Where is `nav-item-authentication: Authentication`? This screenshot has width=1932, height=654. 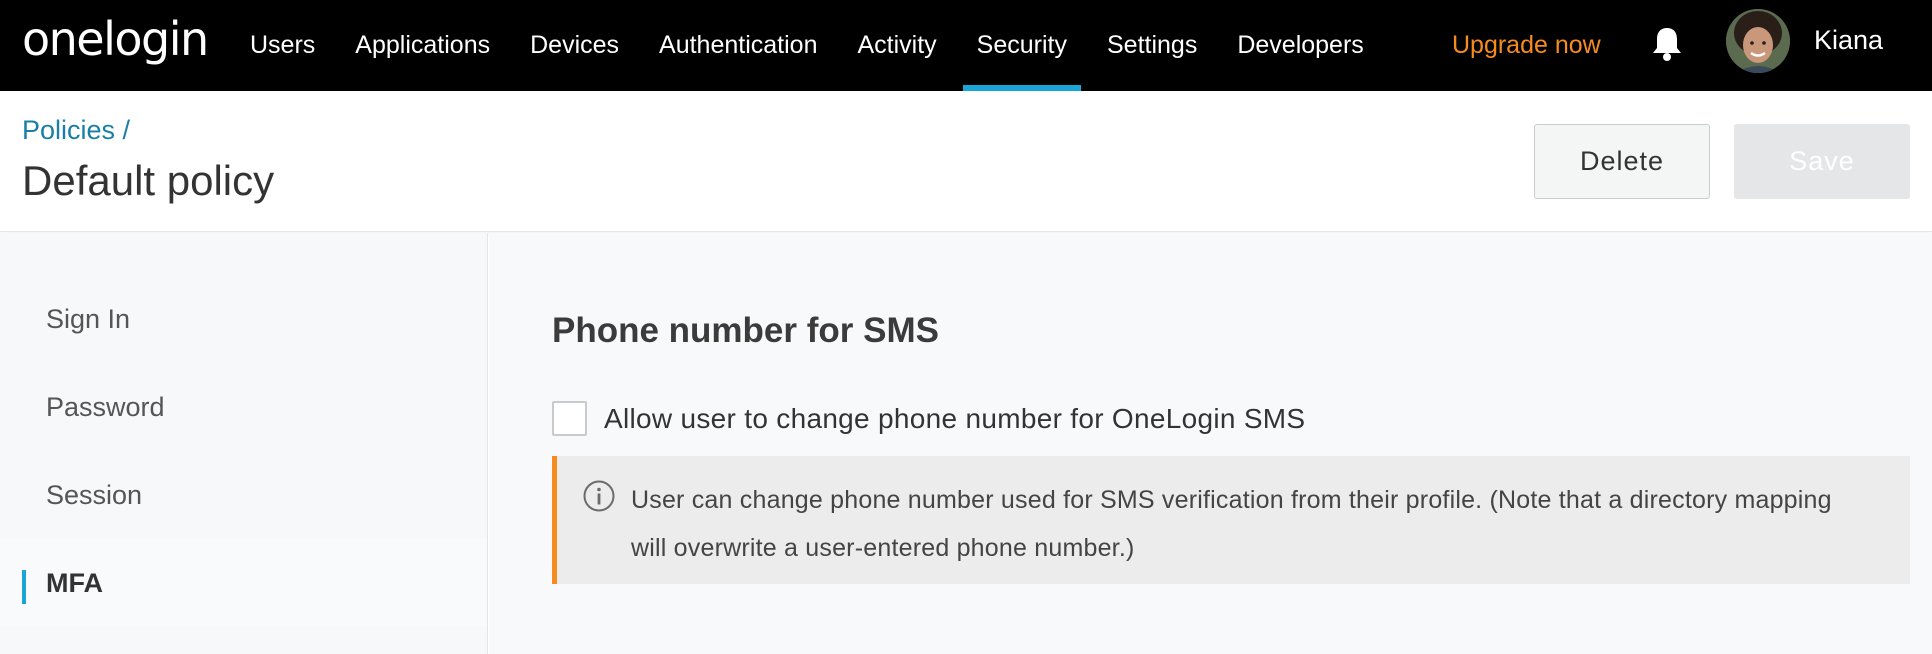
nav-item-authentication: Authentication is located at coordinates (738, 45).